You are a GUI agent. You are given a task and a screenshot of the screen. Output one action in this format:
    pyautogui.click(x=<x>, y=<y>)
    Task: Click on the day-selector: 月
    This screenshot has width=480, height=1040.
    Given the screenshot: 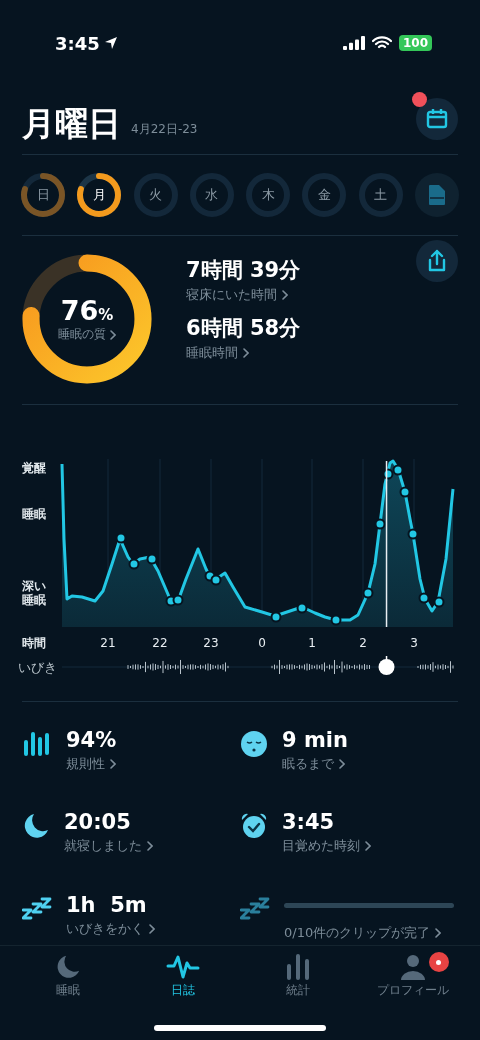 What is the action you would take?
    pyautogui.click(x=99, y=195)
    